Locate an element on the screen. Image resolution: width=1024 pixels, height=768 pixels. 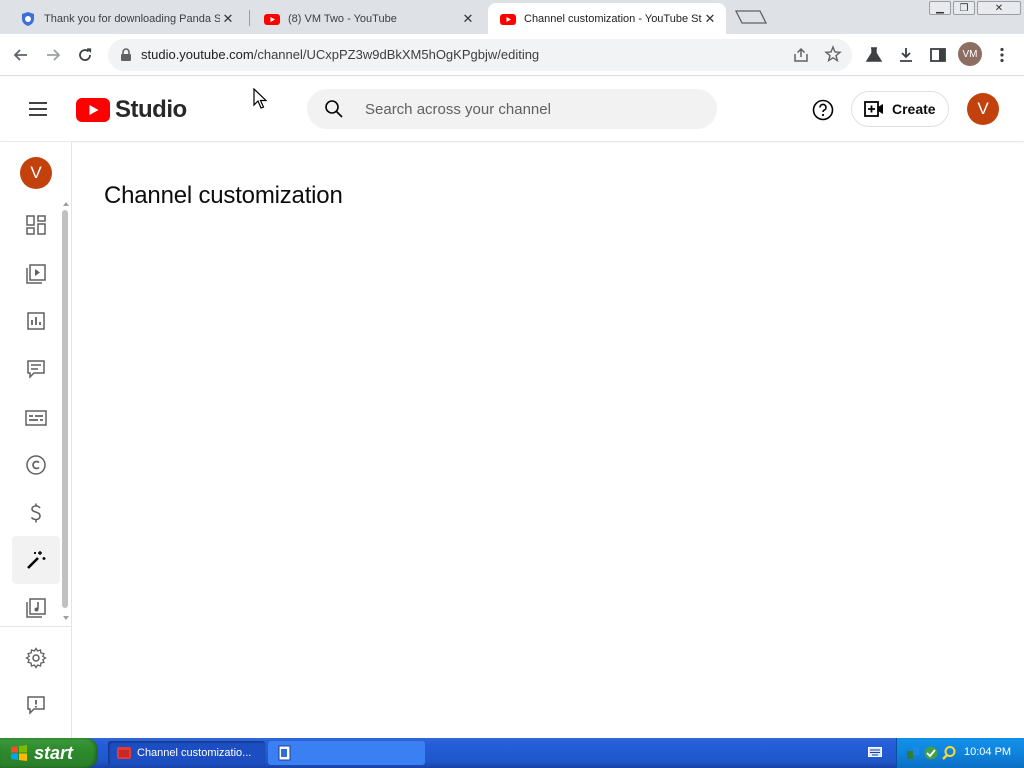
arrow-left-icon is located at coordinates (20, 55).